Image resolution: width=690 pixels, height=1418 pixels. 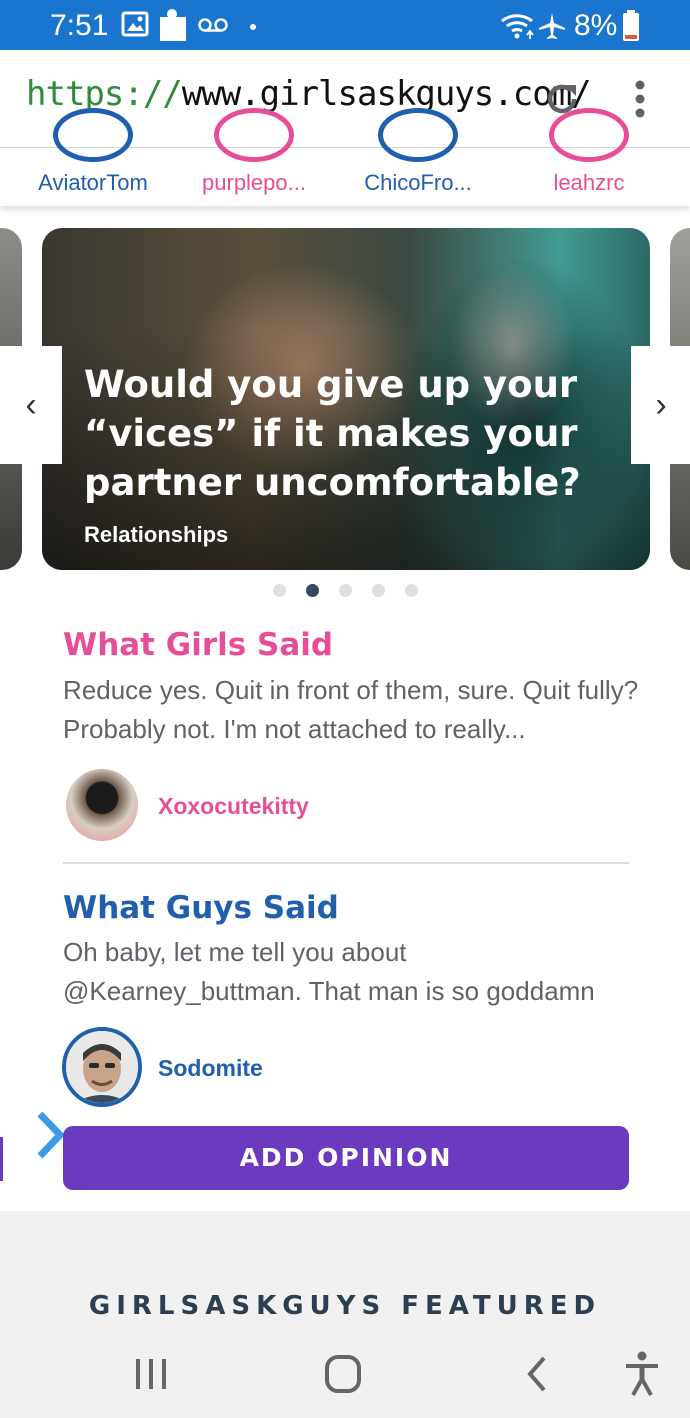 I want to click on slide-category: Relationships, so click(x=156, y=535).